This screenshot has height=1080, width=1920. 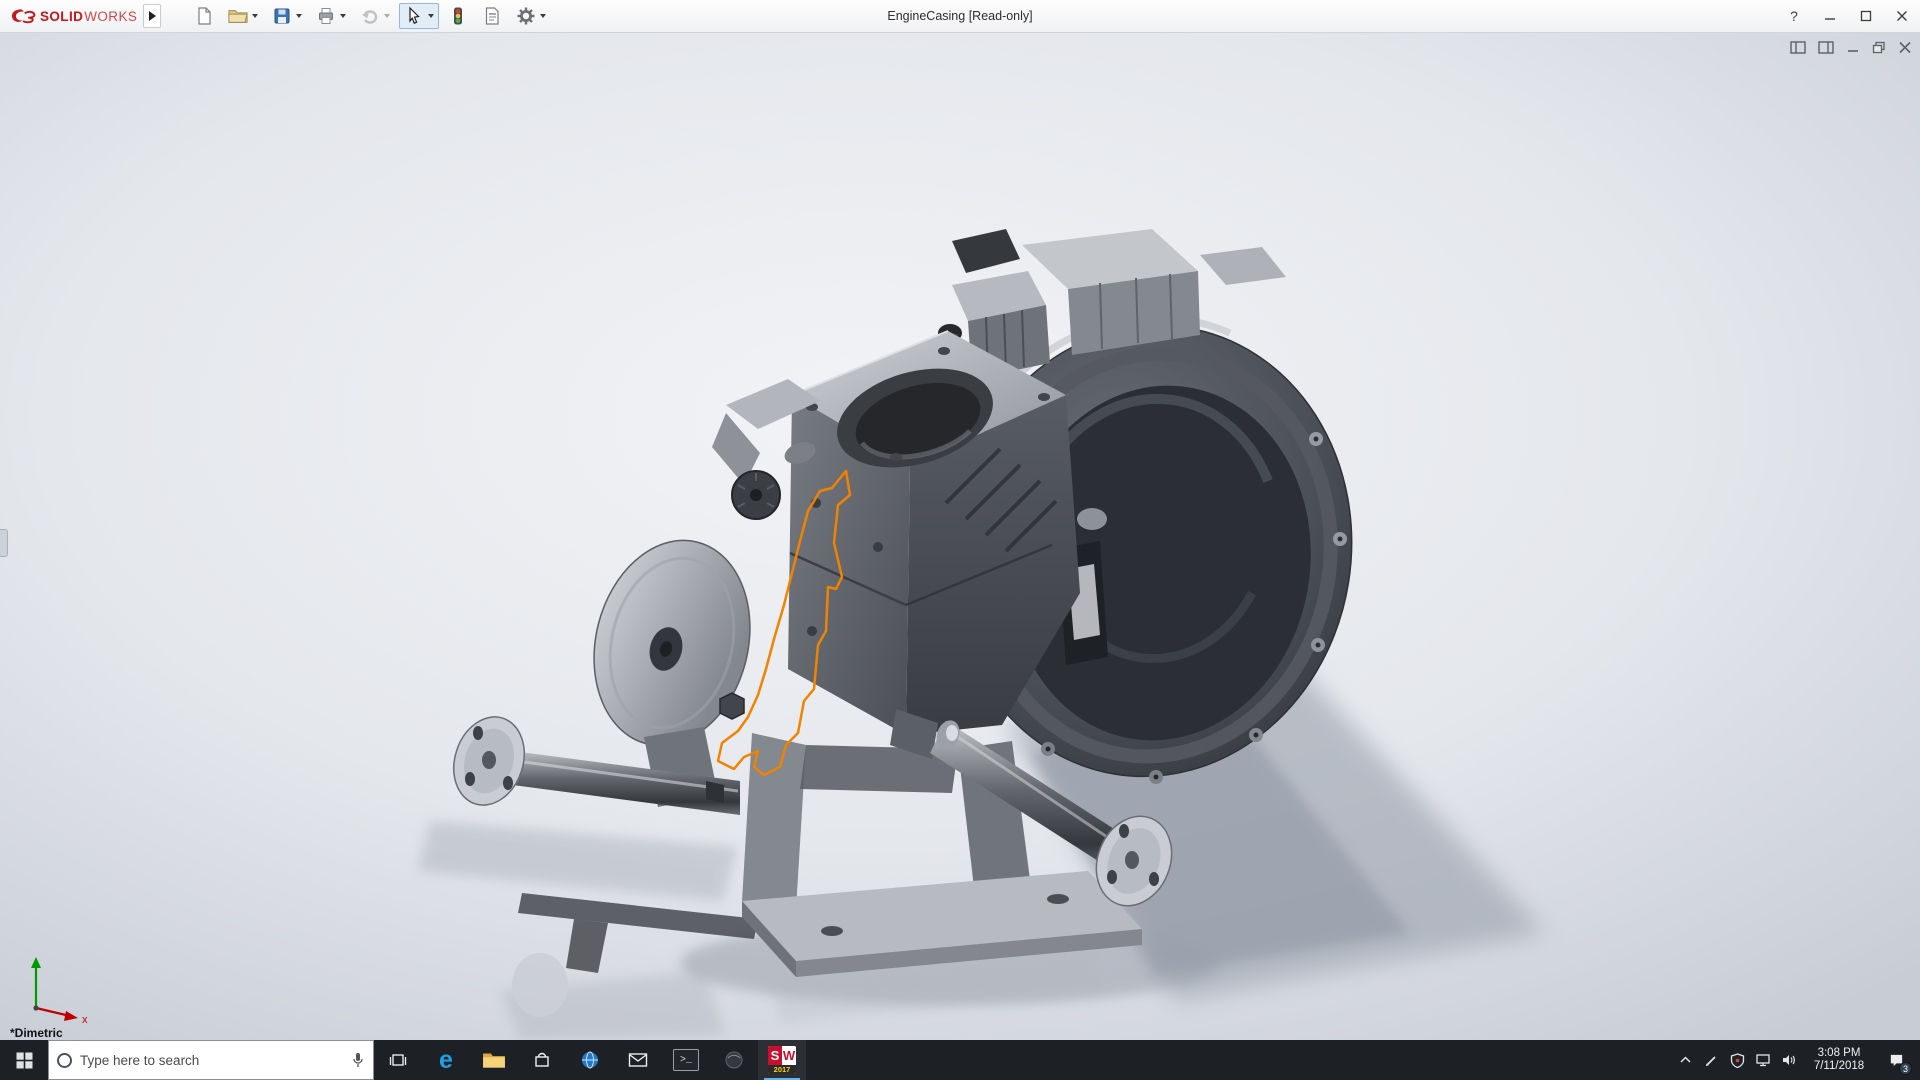 I want to click on hex-bolt, so click(x=732, y=706).